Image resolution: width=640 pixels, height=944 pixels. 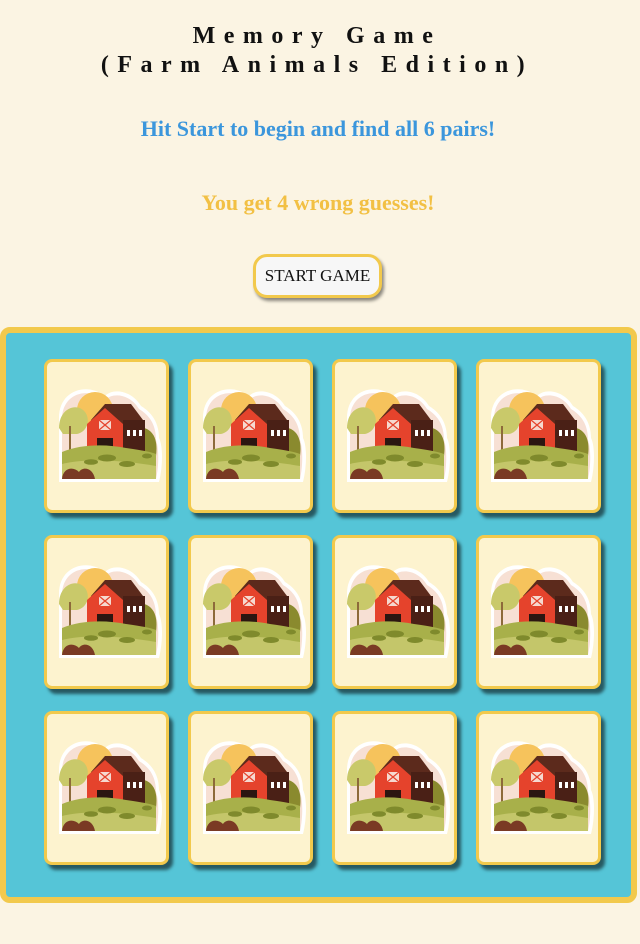 What do you see at coordinates (317, 276) in the screenshot?
I see `start-game-button: START GAME` at bounding box center [317, 276].